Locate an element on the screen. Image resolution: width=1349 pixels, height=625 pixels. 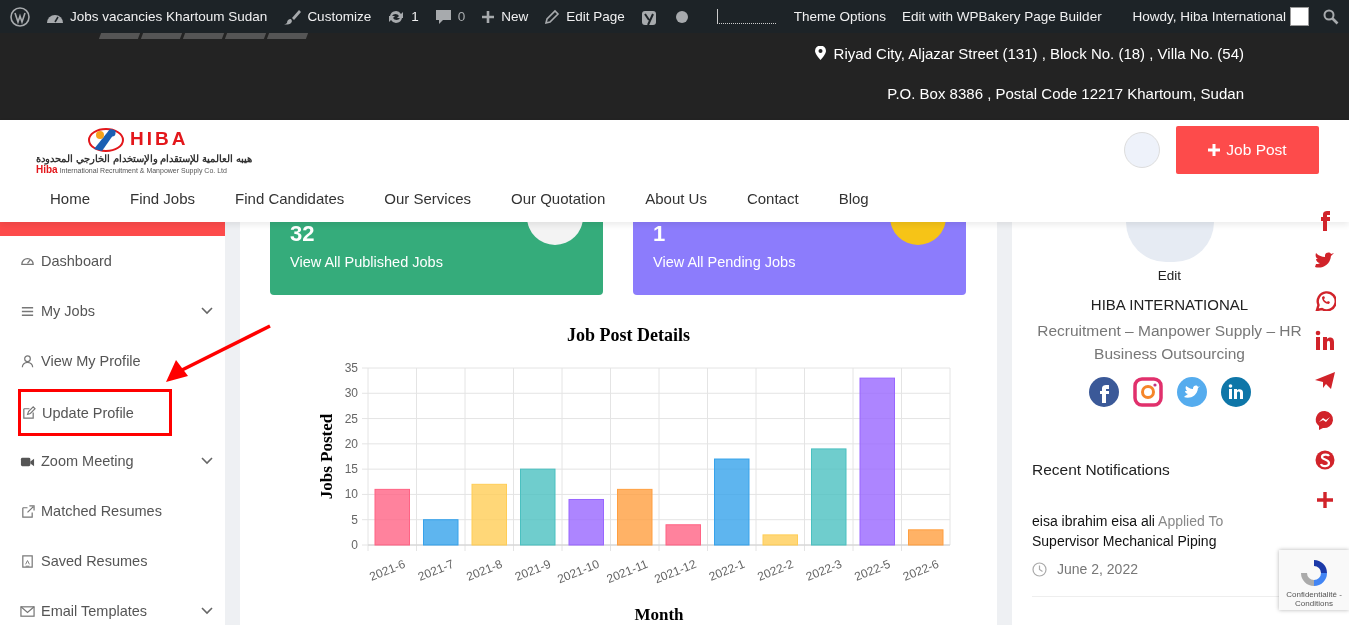
stat-count: 1 is located at coordinates (659, 234).